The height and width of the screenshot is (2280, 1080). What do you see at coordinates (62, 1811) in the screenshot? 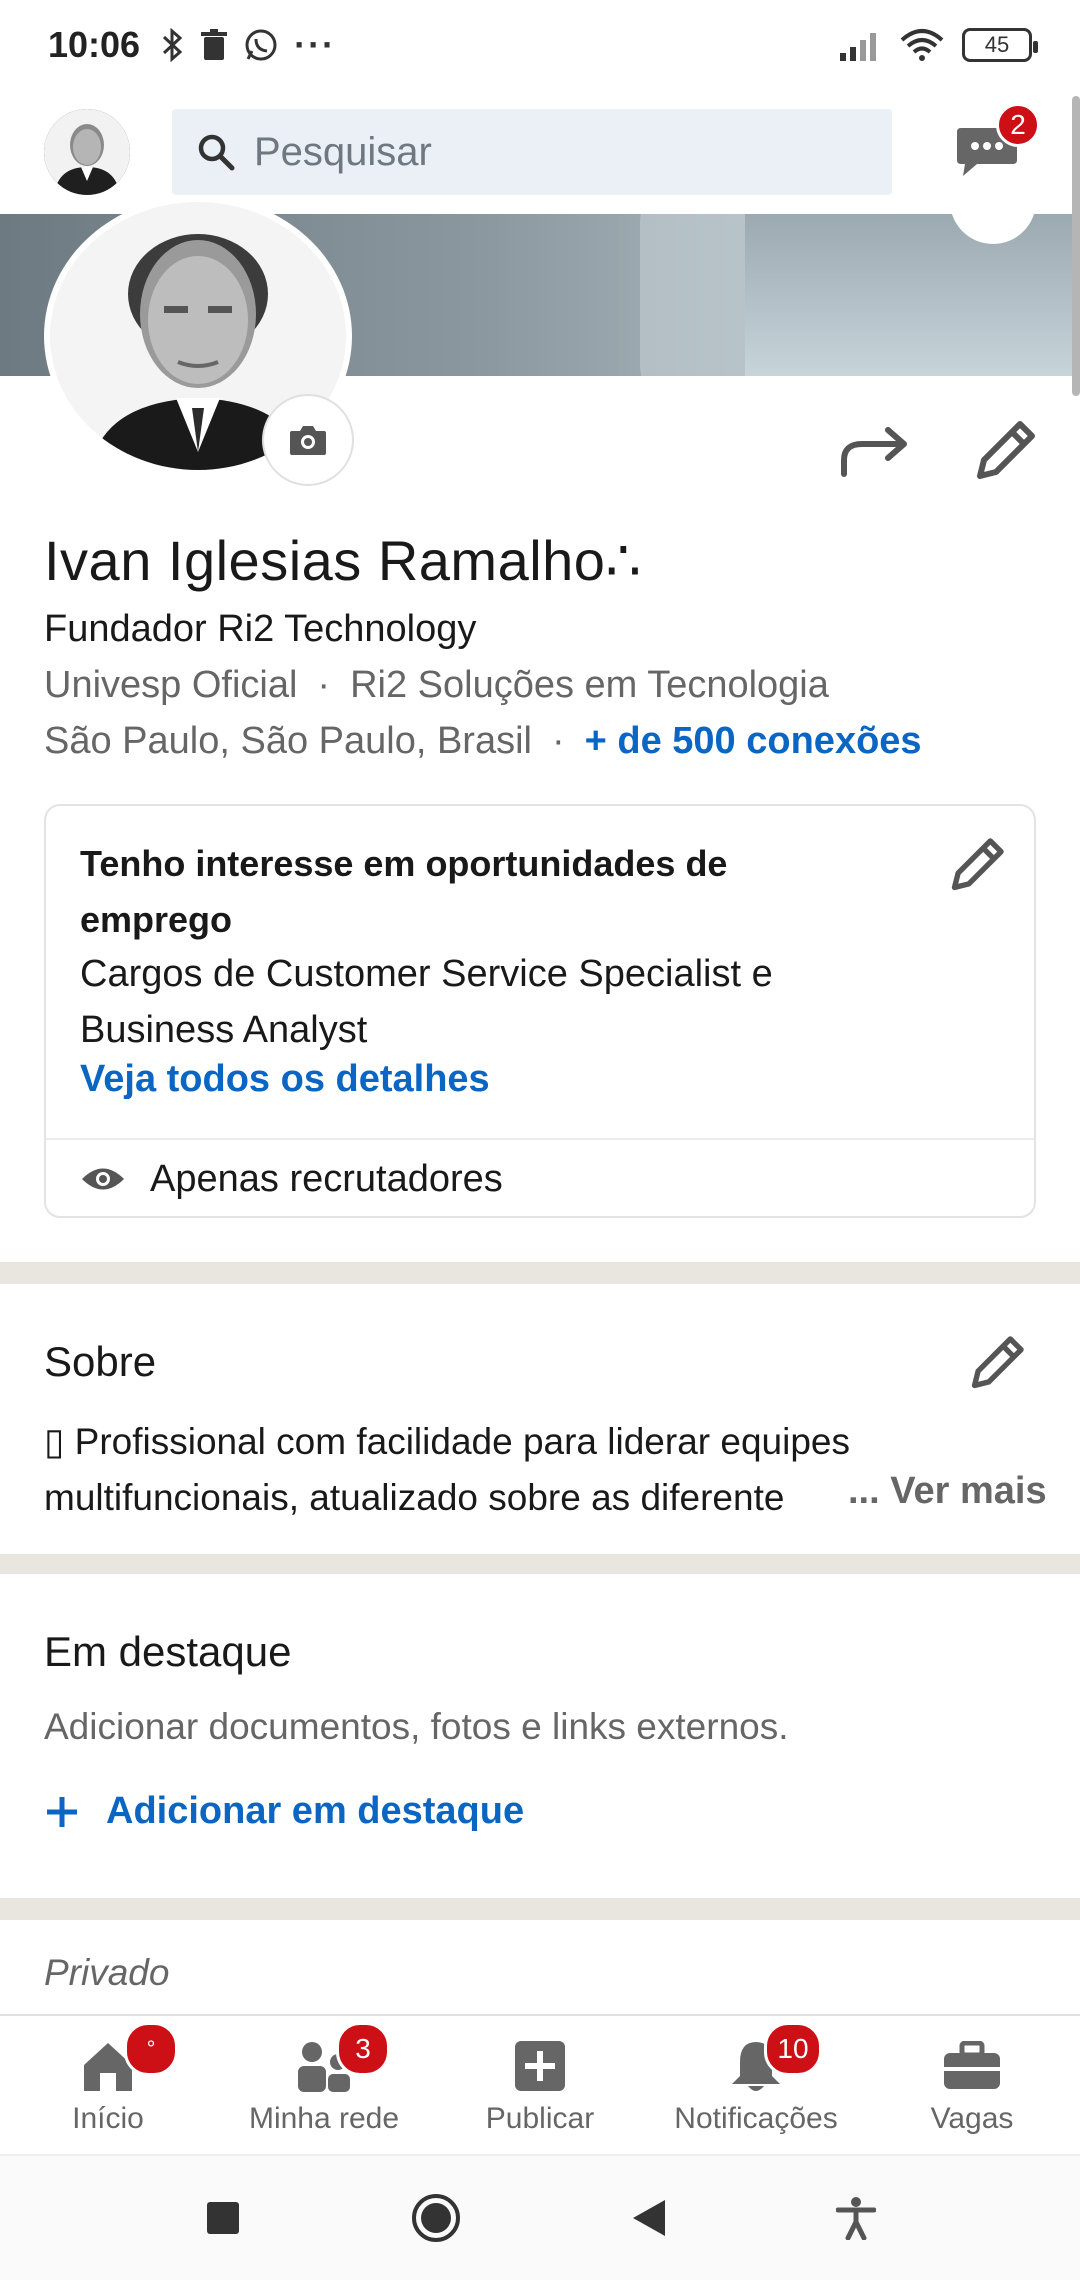
I see `plus-icon` at bounding box center [62, 1811].